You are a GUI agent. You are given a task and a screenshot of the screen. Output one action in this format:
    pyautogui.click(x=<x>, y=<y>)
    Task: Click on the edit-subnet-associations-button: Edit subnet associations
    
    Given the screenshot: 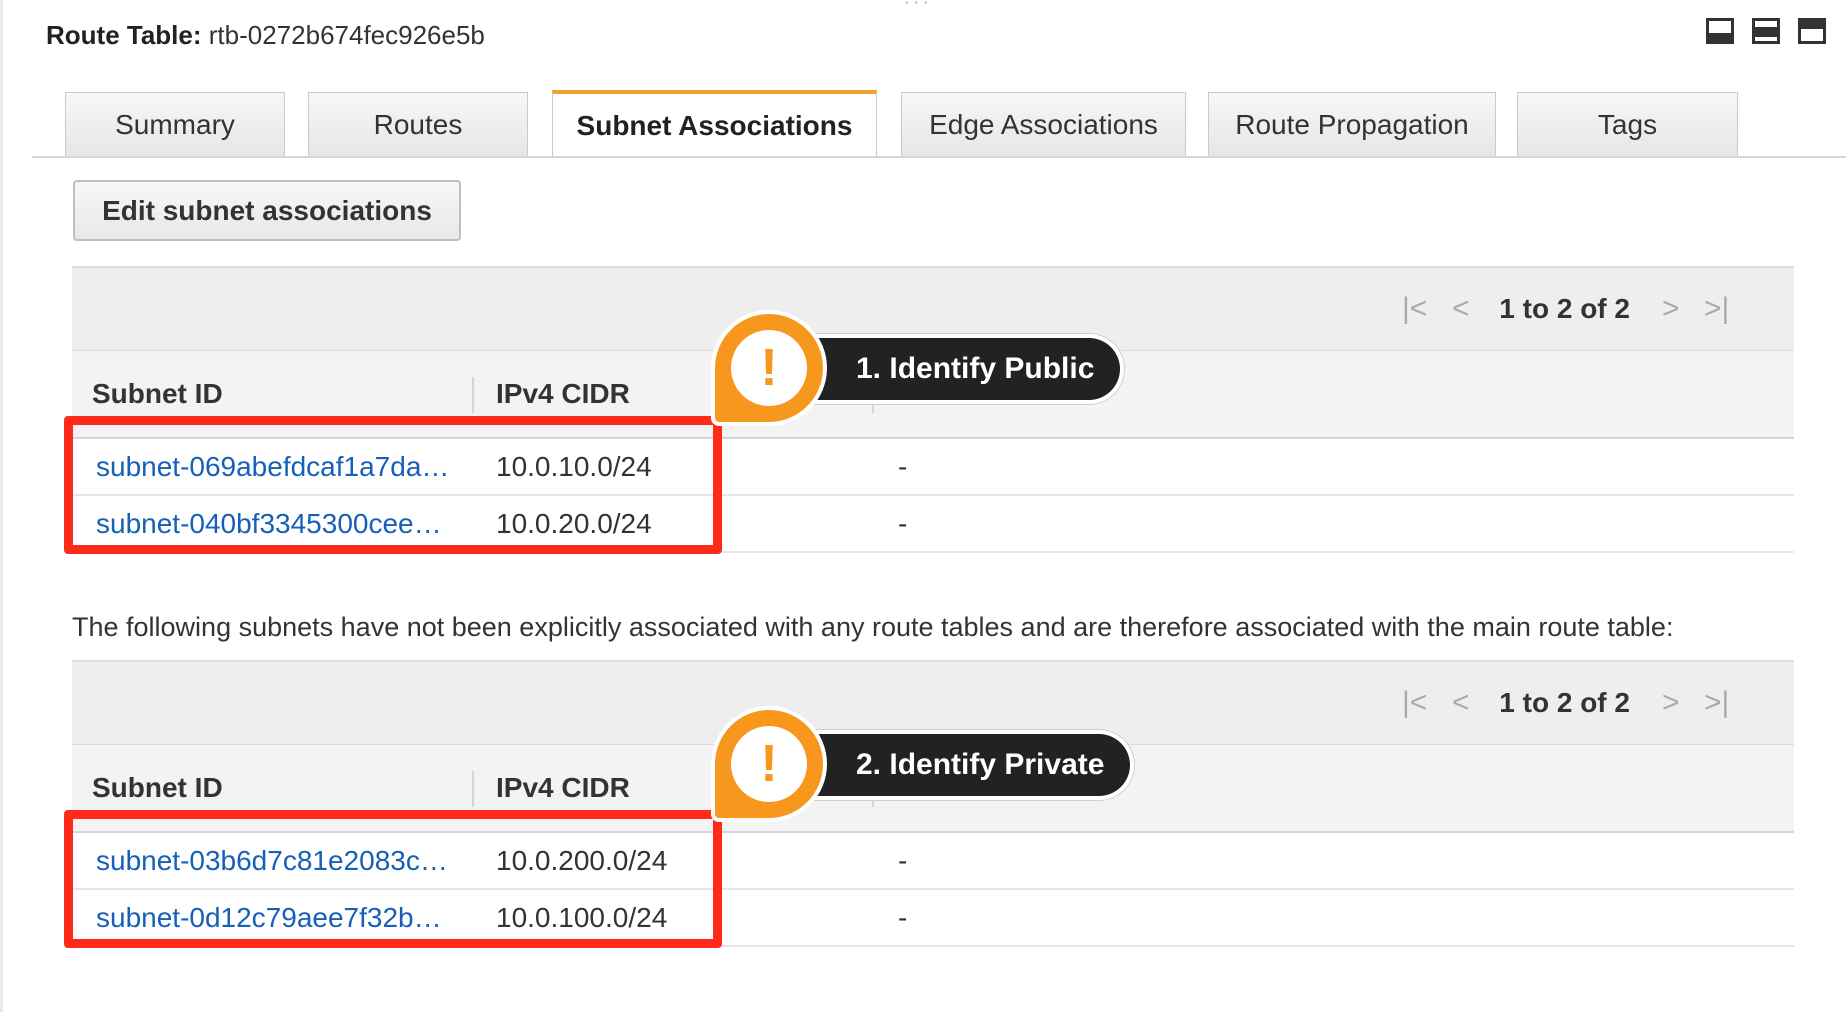 What is the action you would take?
    pyautogui.click(x=267, y=210)
    